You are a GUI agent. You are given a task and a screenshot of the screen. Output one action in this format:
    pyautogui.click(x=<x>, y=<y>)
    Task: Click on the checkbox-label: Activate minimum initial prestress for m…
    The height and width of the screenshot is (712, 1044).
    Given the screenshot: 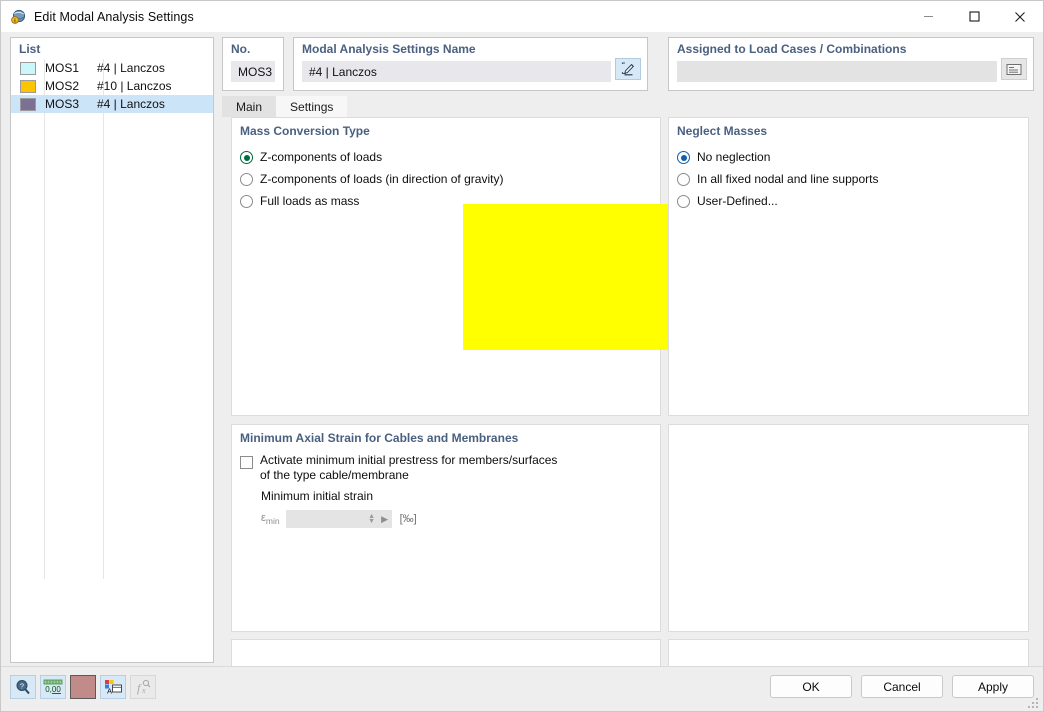 What is the action you would take?
    pyautogui.click(x=408, y=468)
    